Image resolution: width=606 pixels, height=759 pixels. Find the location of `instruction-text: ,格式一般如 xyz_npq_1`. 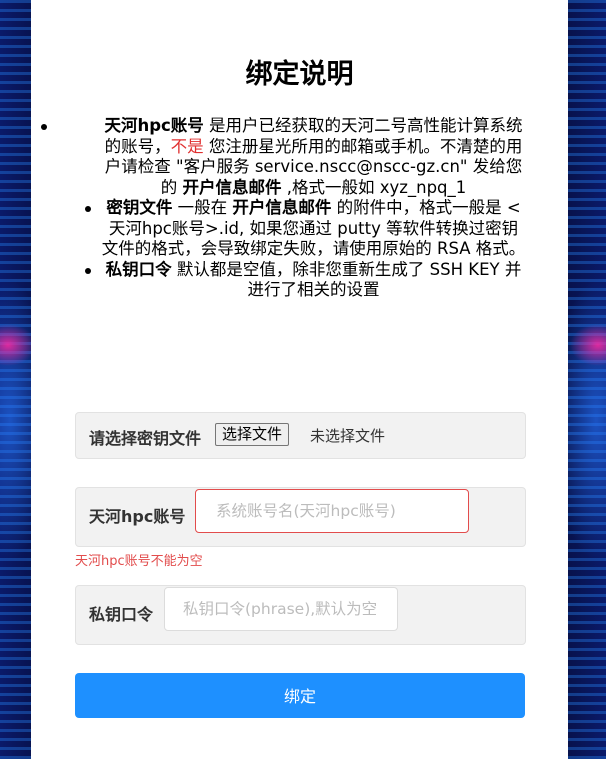

instruction-text: ,格式一般如 xyz_npq_1 is located at coordinates (374, 187).